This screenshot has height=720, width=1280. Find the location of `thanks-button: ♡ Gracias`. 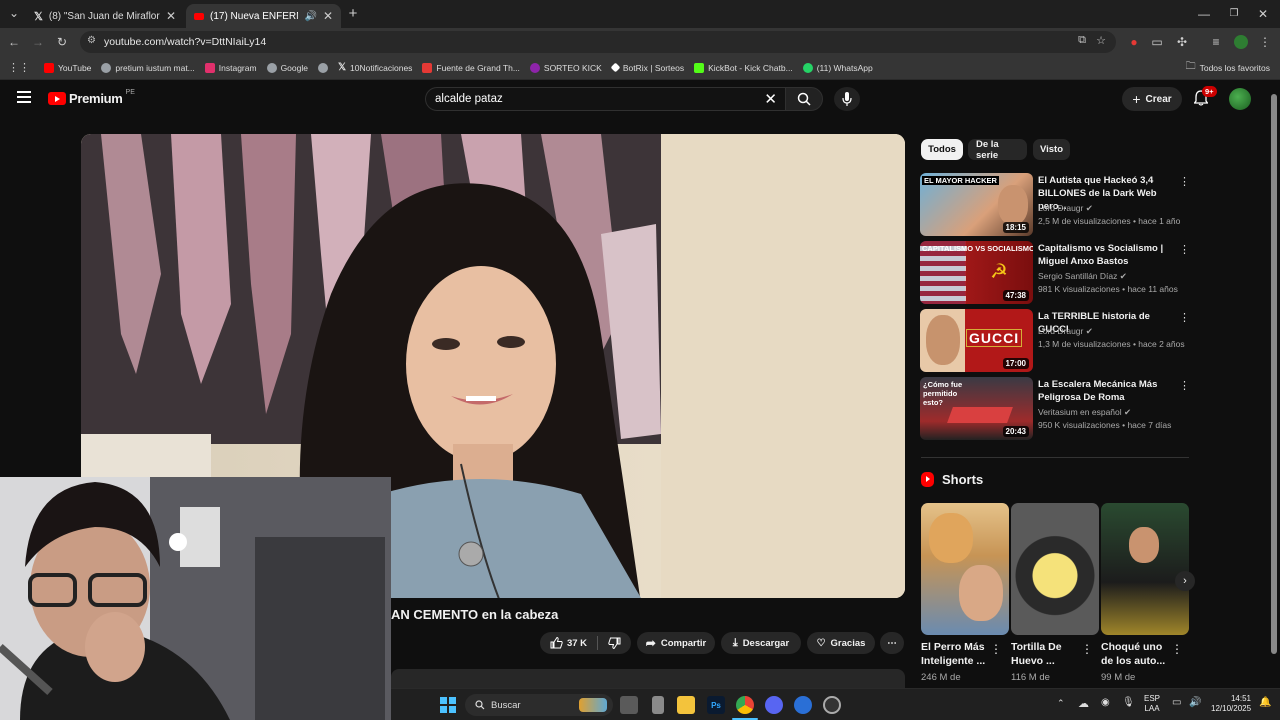

thanks-button: ♡ Gracias is located at coordinates (841, 643).